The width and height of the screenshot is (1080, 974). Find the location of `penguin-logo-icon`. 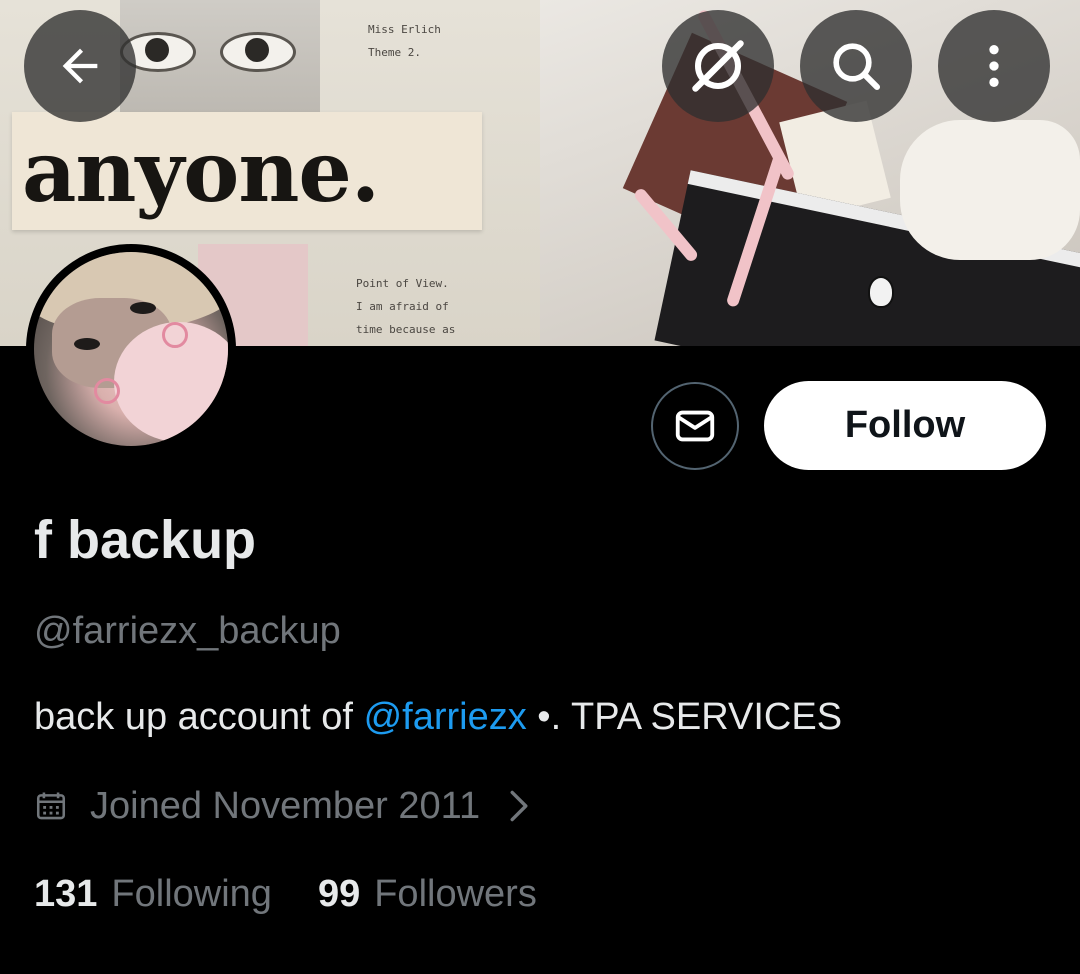

penguin-logo-icon is located at coordinates (881, 292).